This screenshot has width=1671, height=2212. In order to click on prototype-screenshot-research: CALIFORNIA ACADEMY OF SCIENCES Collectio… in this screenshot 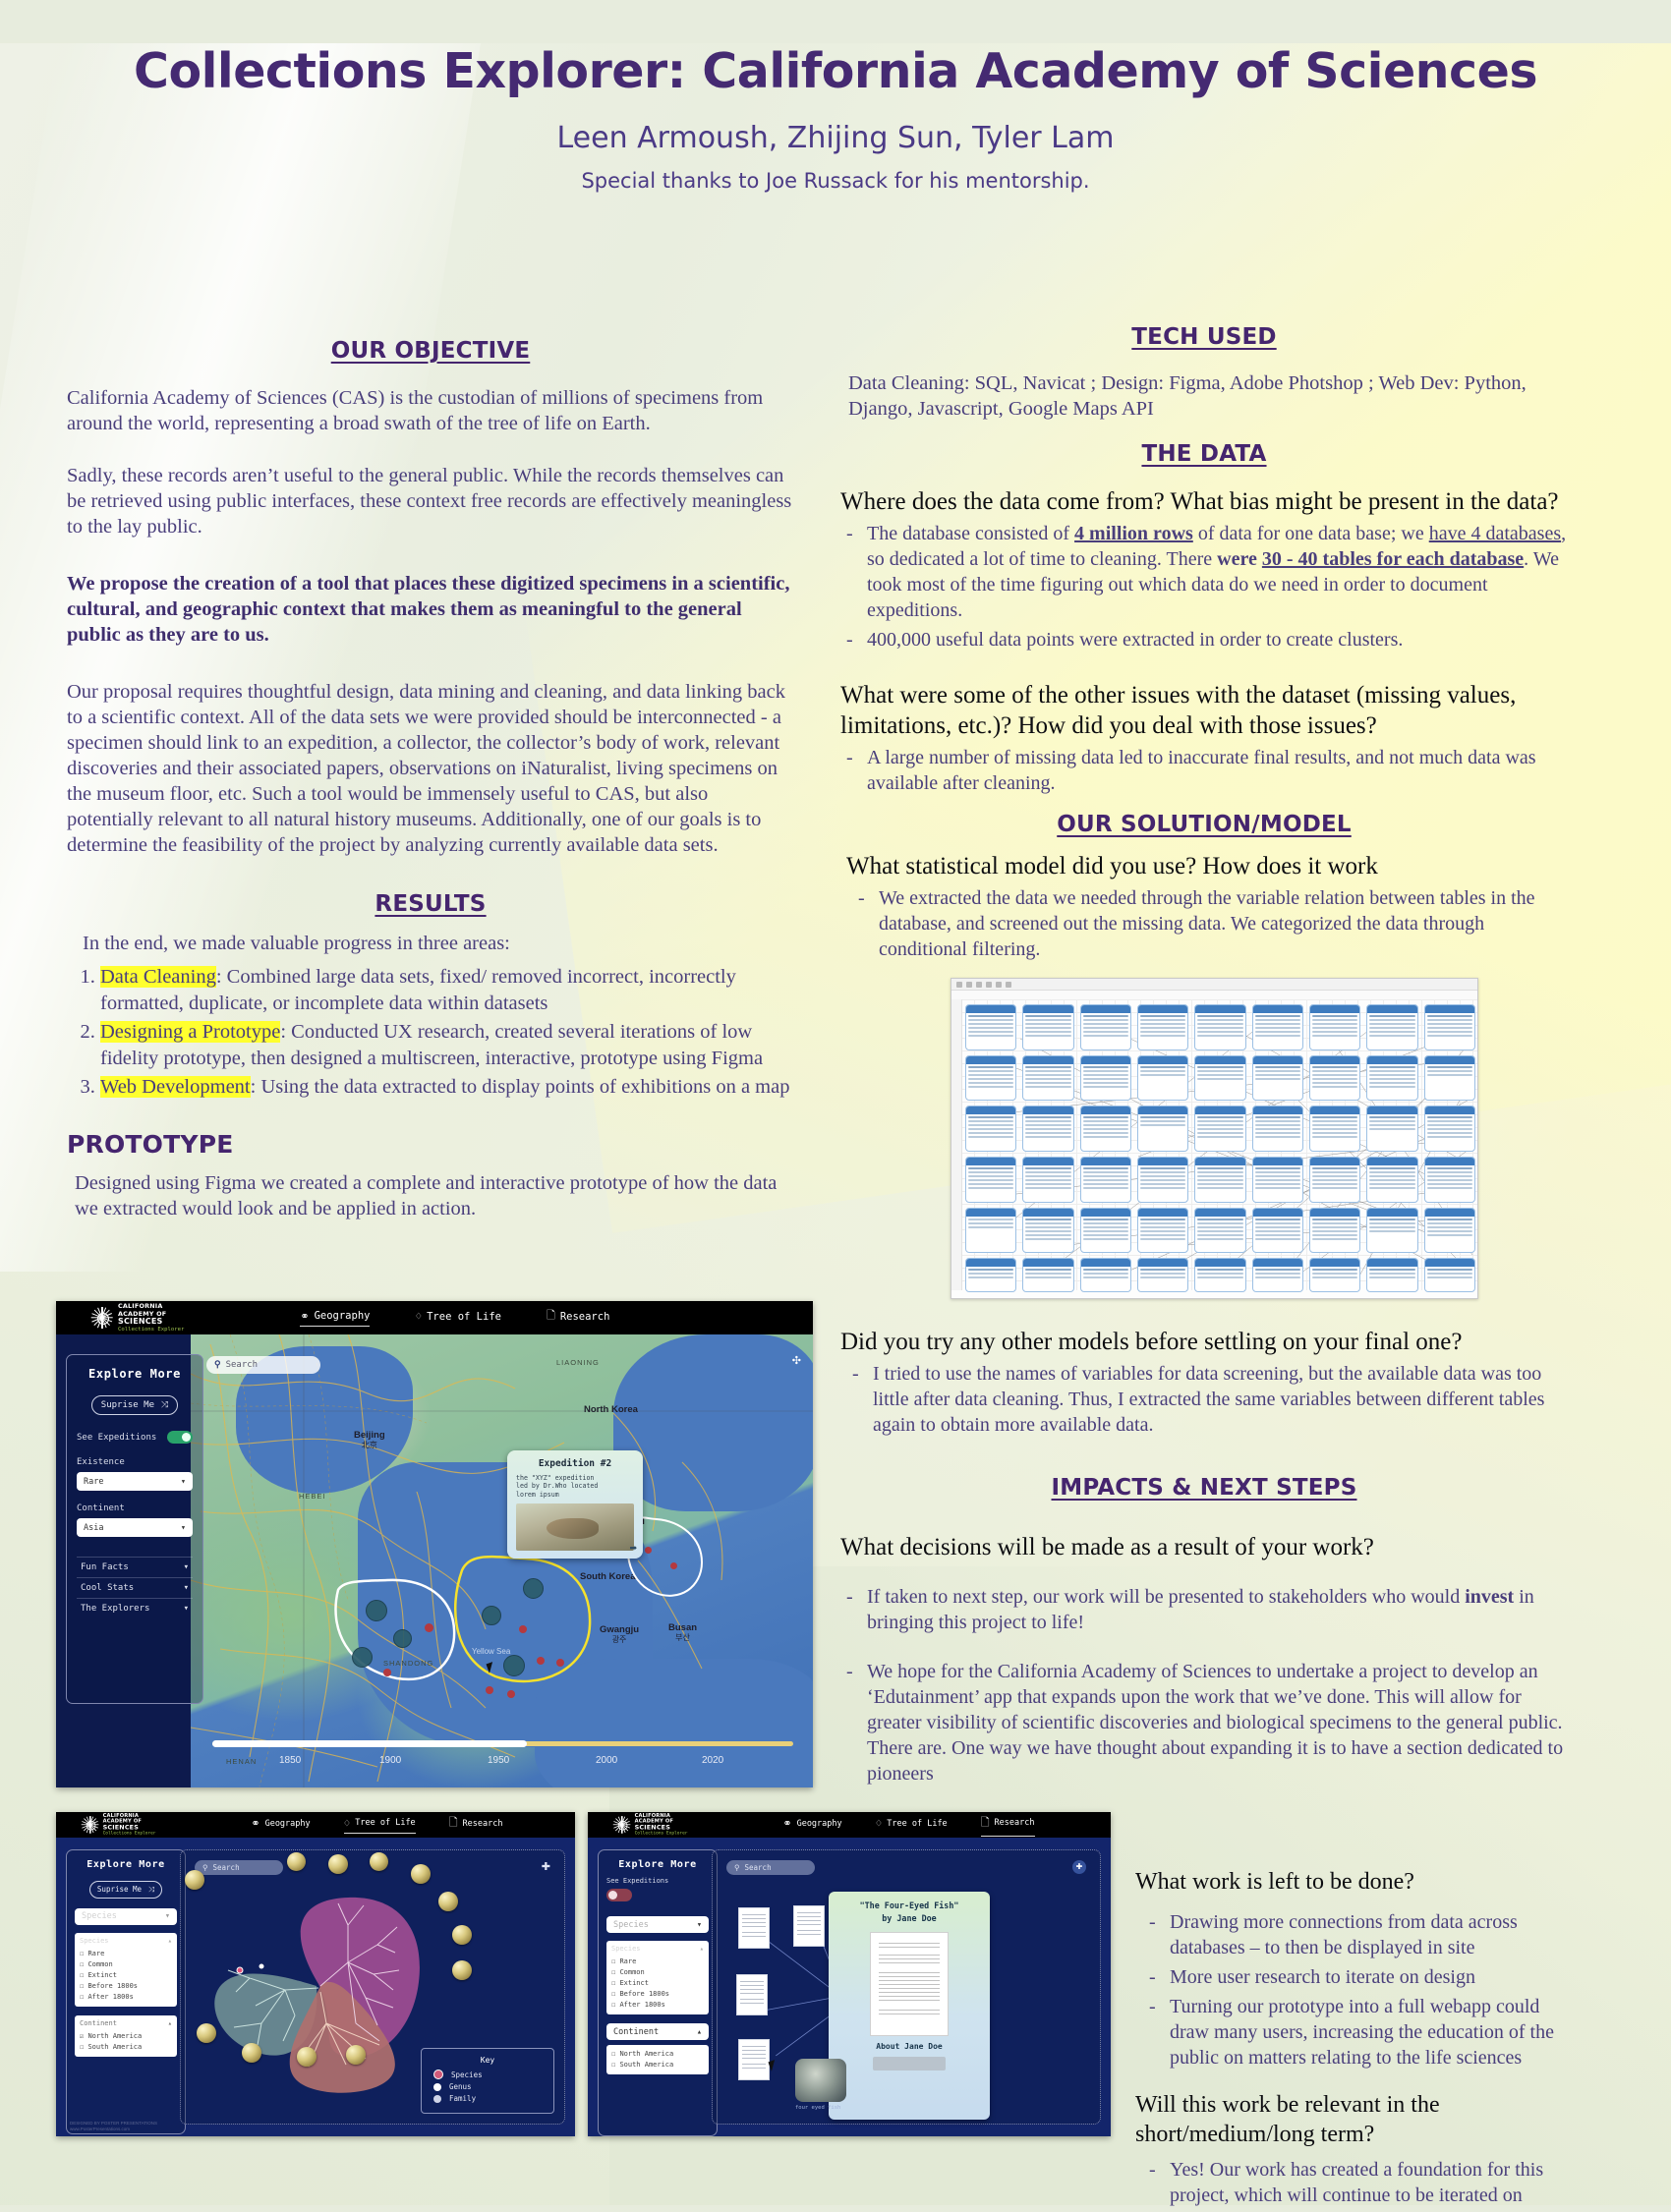, I will do `click(849, 1974)`.